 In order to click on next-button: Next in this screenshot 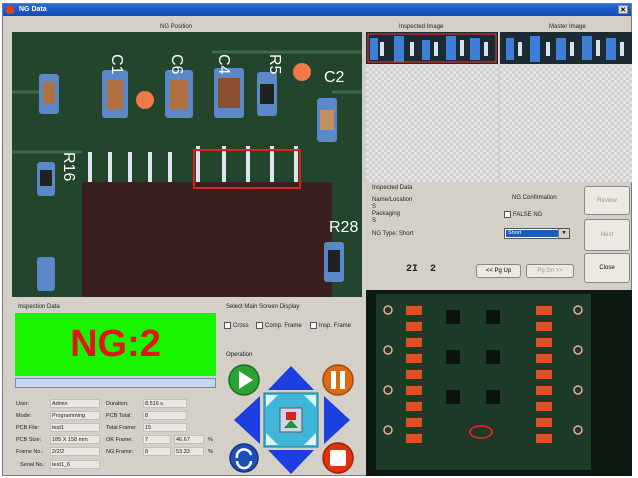, I will do `click(607, 235)`.